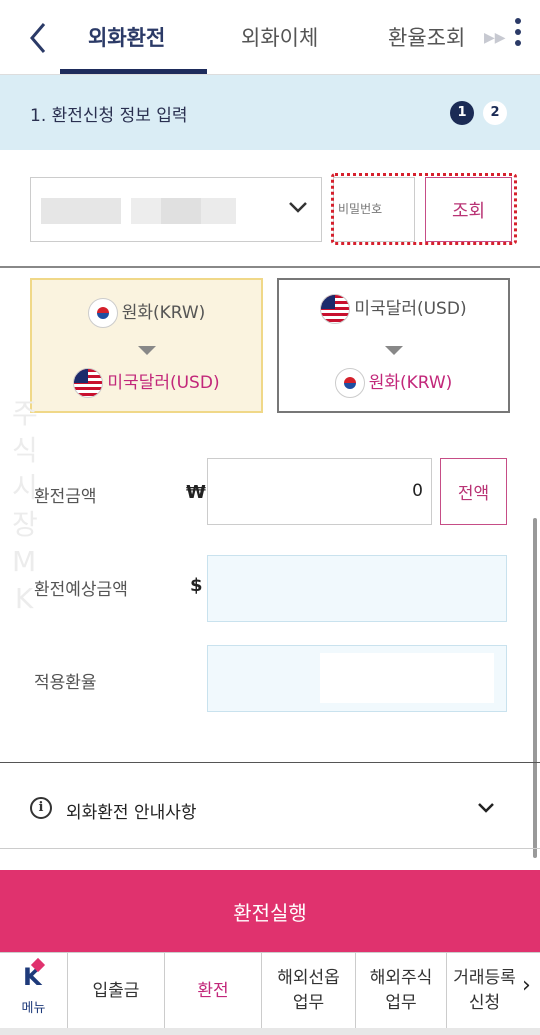 The image size is (540, 1035). Describe the element at coordinates (495, 113) in the screenshot. I see `step-indicator-2: 2` at that location.